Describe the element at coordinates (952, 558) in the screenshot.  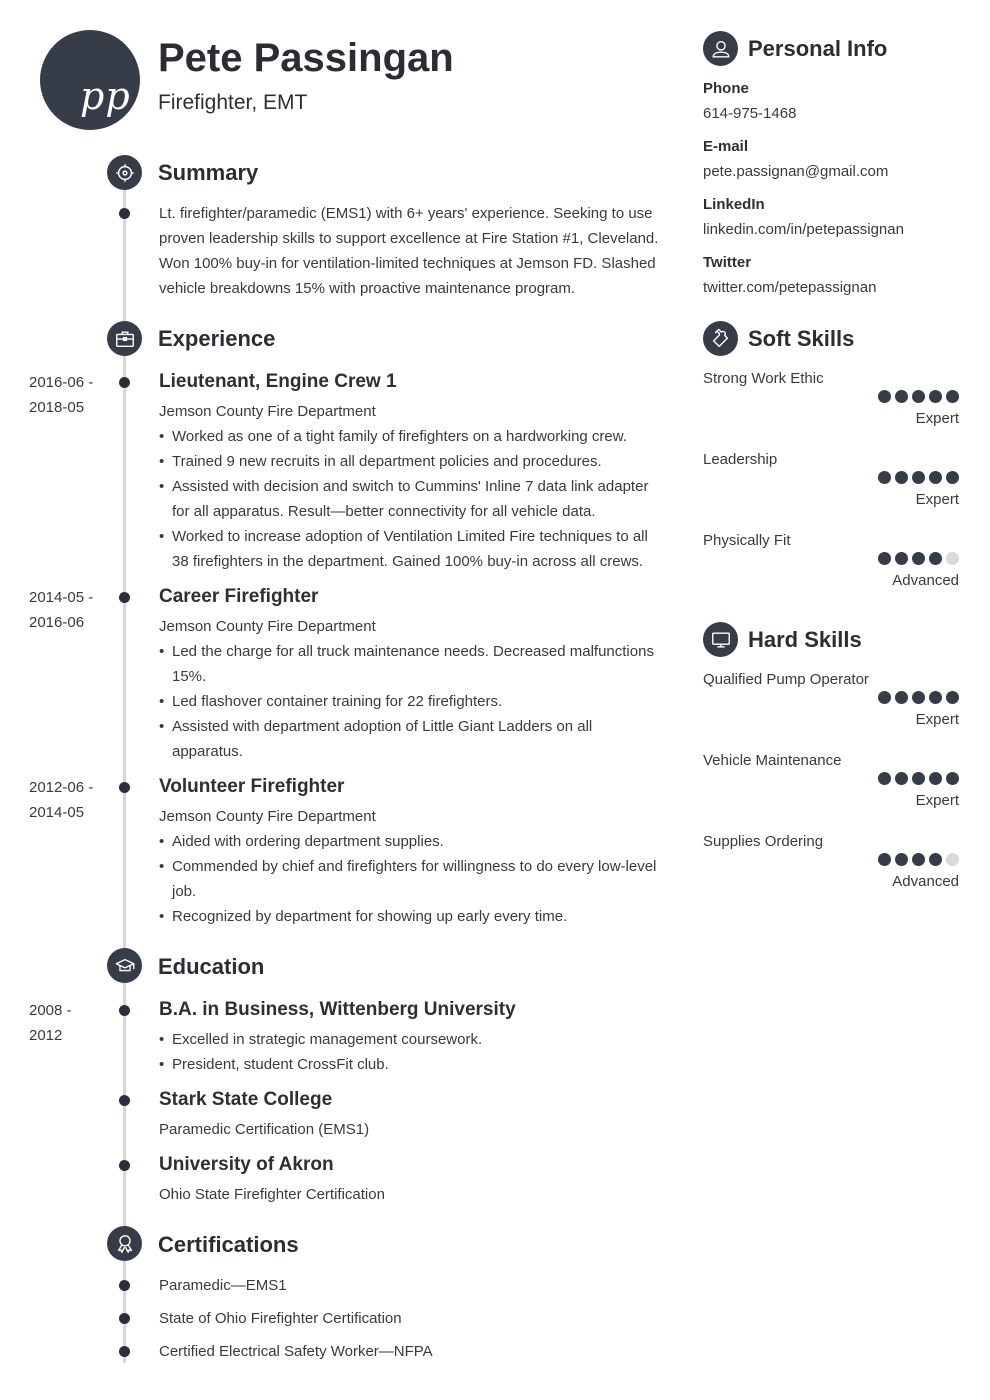
I see `rating-dot-empty` at that location.